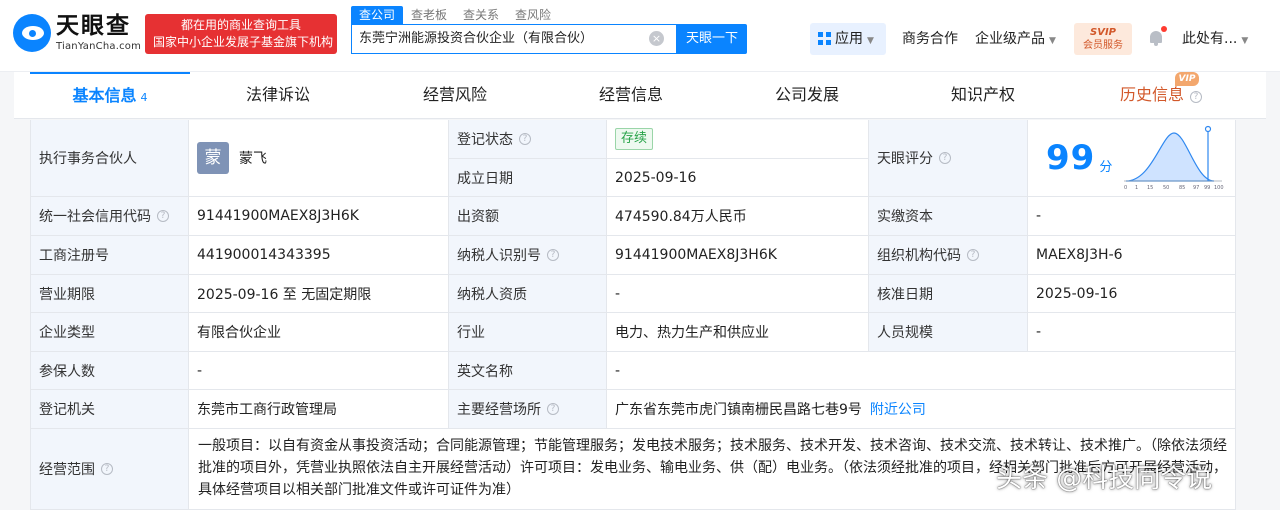 Image resolution: width=1280 pixels, height=510 pixels. What do you see at coordinates (240, 25) in the screenshot?
I see `slogan-line-1: 都在用的商业查询工具` at bounding box center [240, 25].